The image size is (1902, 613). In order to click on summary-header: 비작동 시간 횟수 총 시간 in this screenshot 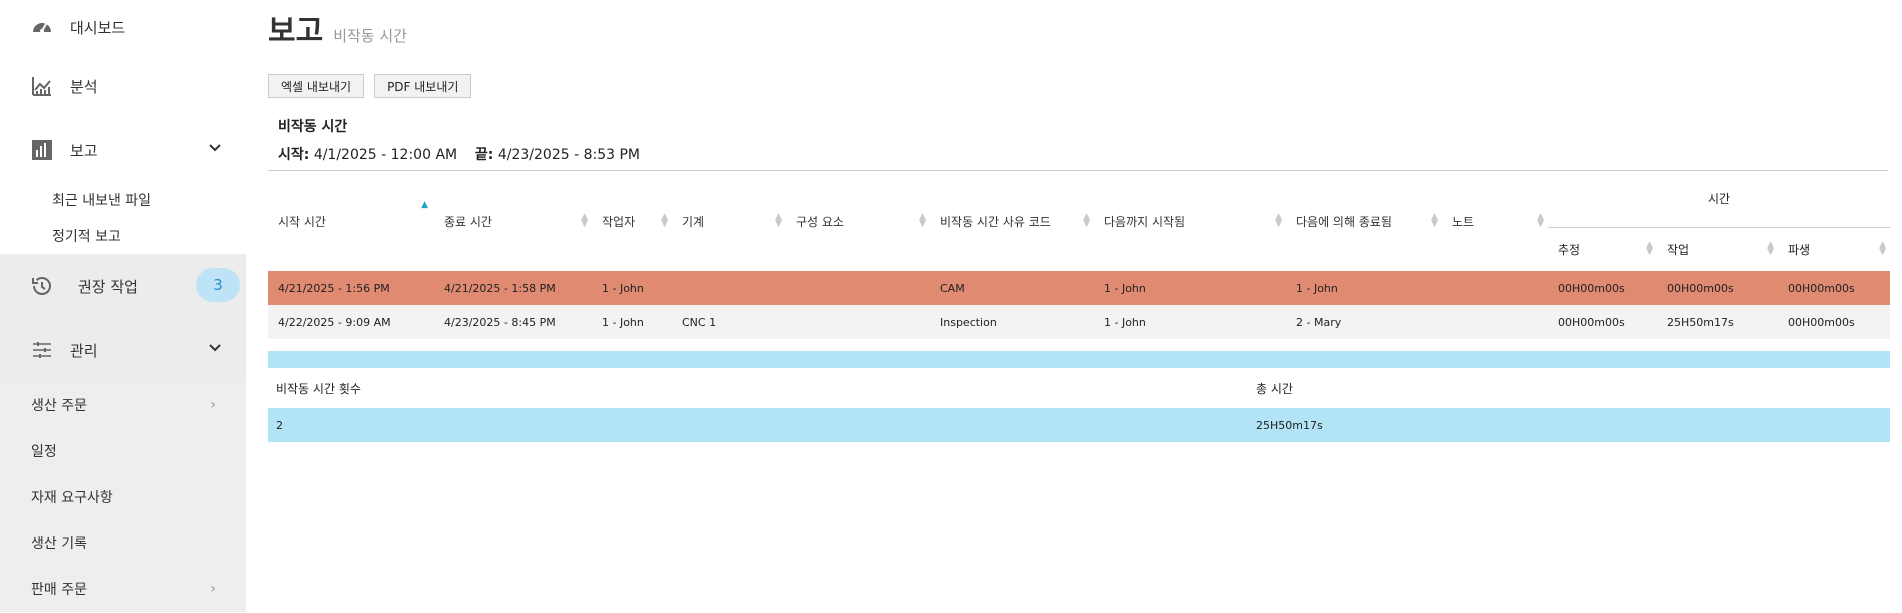, I will do `click(1079, 388)`.